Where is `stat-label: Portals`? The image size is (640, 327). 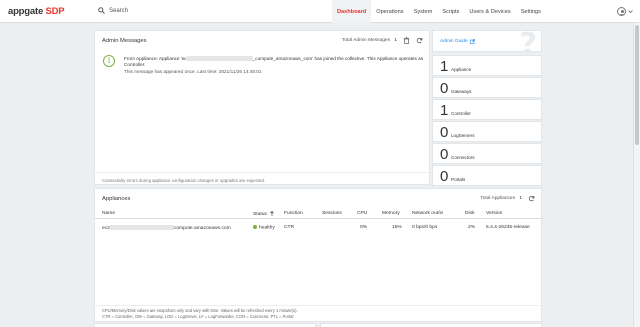 stat-label: Portals is located at coordinates (458, 179).